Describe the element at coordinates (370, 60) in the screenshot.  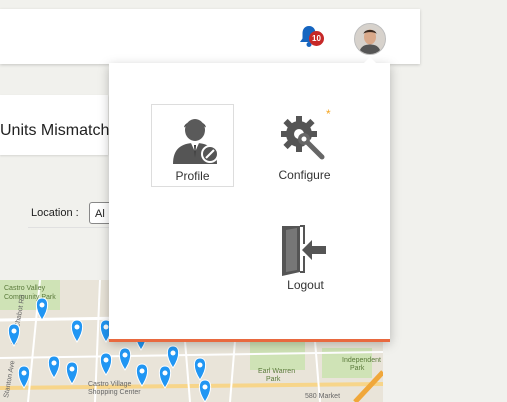
I see `dropdown-caret` at that location.